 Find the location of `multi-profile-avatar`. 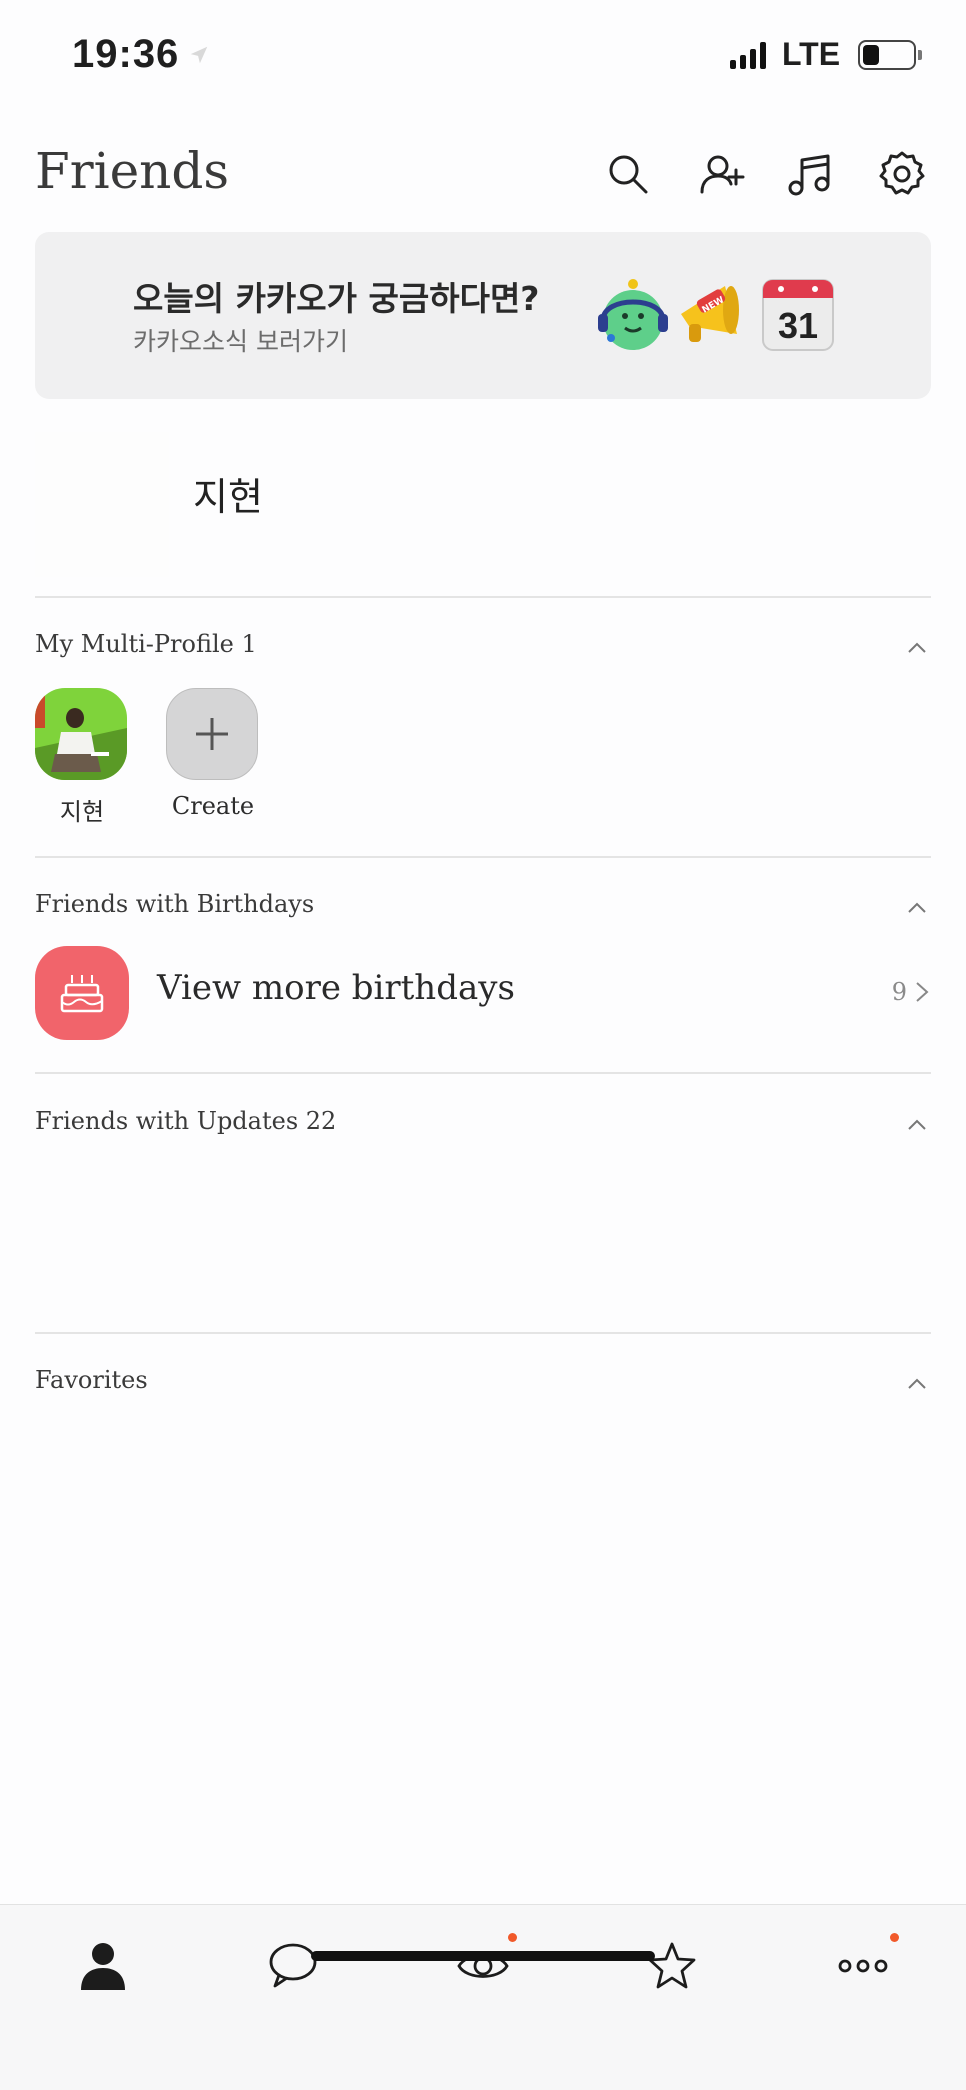

multi-profile-avatar is located at coordinates (81, 734).